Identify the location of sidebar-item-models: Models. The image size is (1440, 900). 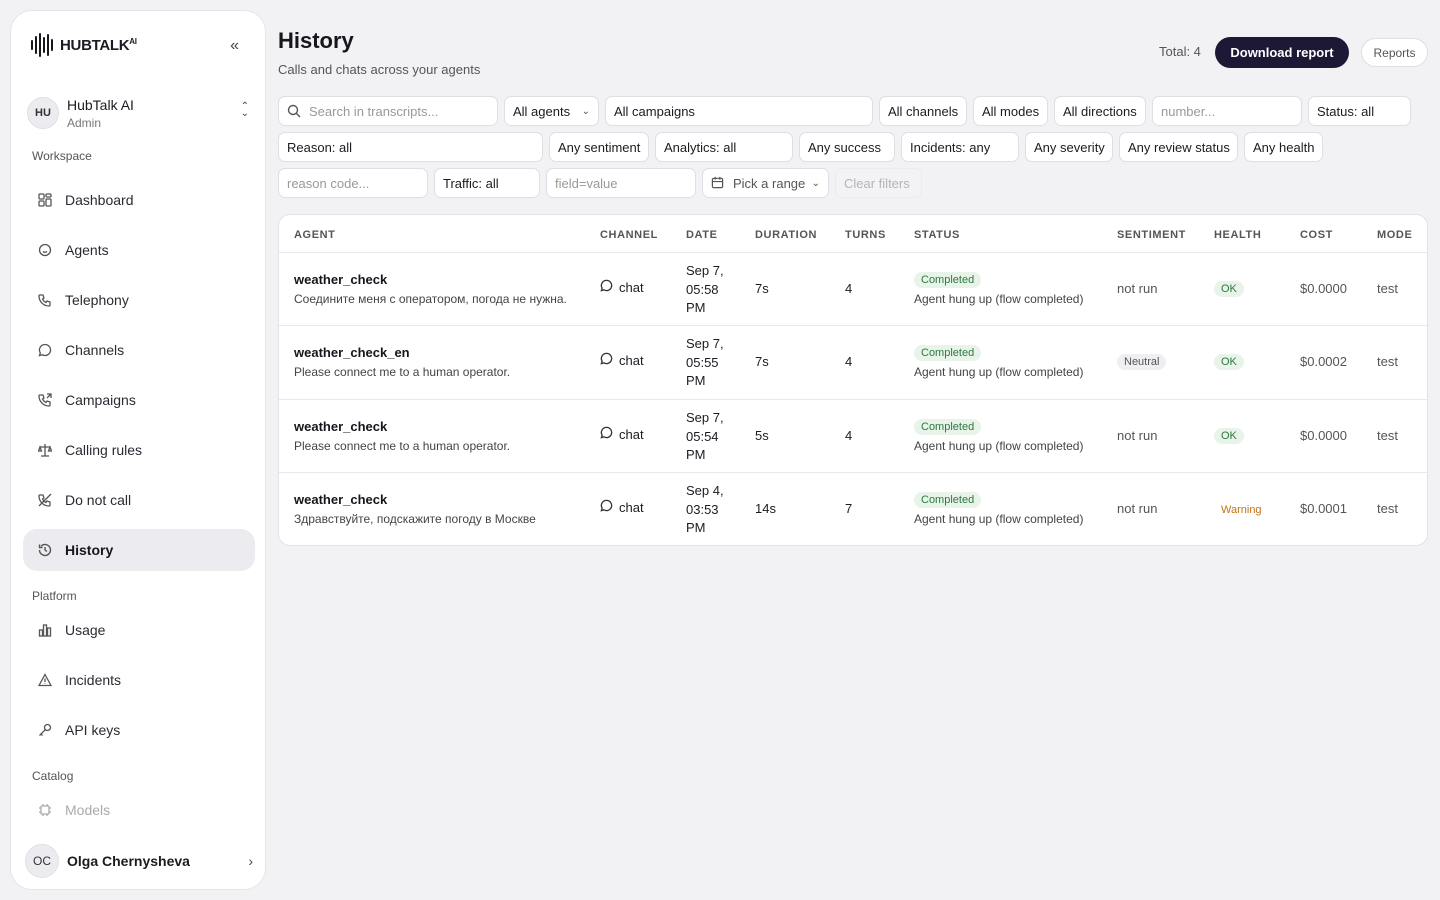
(139, 810).